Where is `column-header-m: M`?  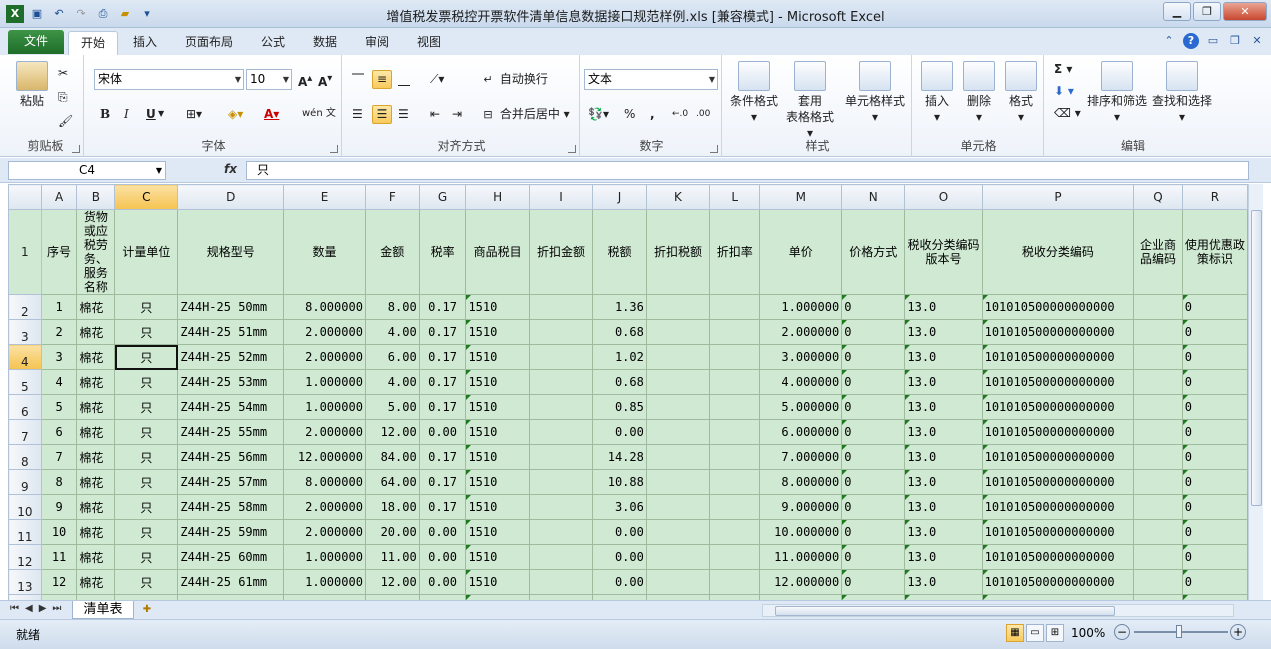
column-header-m: M is located at coordinates (801, 197).